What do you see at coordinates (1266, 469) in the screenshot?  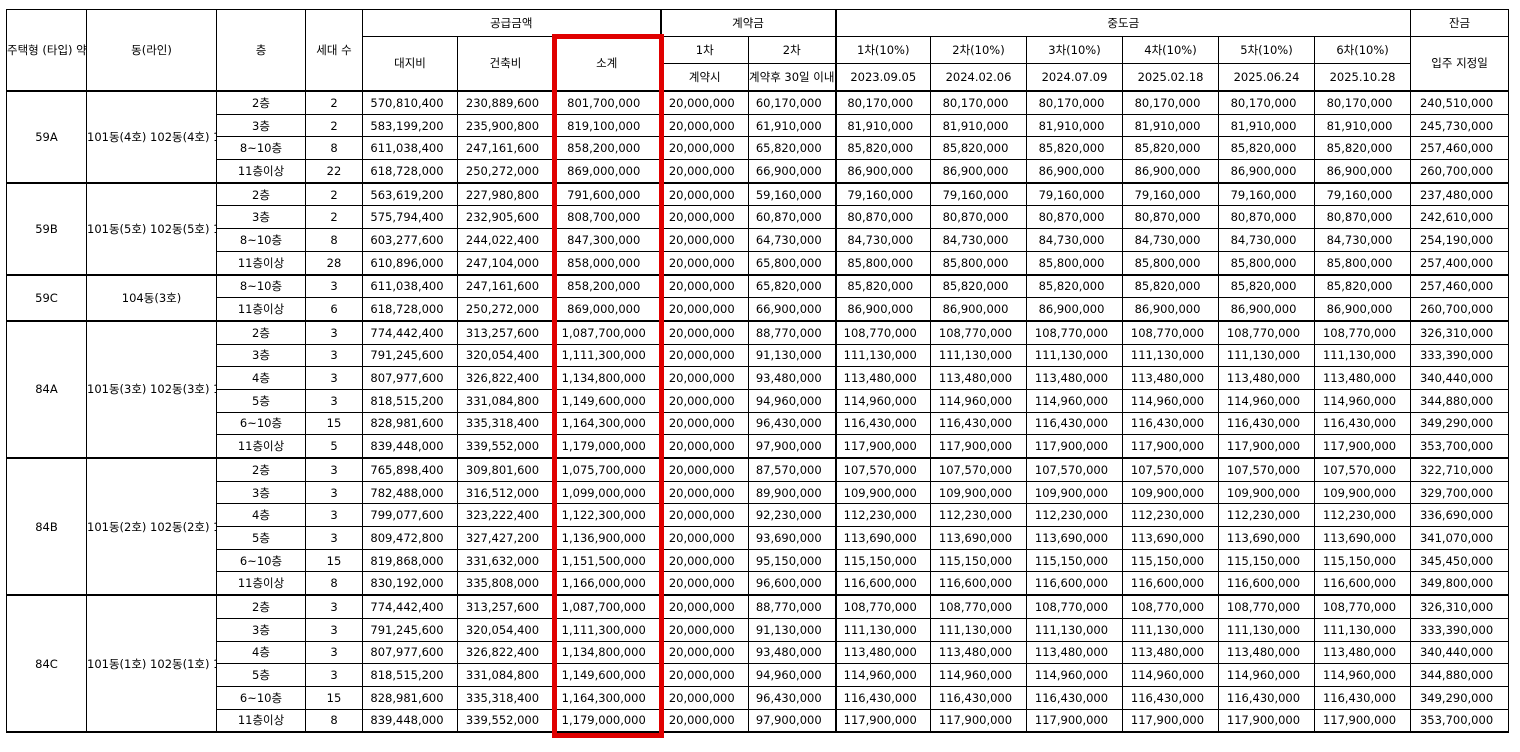 I see `middle-5-cell: 107,570,000` at bounding box center [1266, 469].